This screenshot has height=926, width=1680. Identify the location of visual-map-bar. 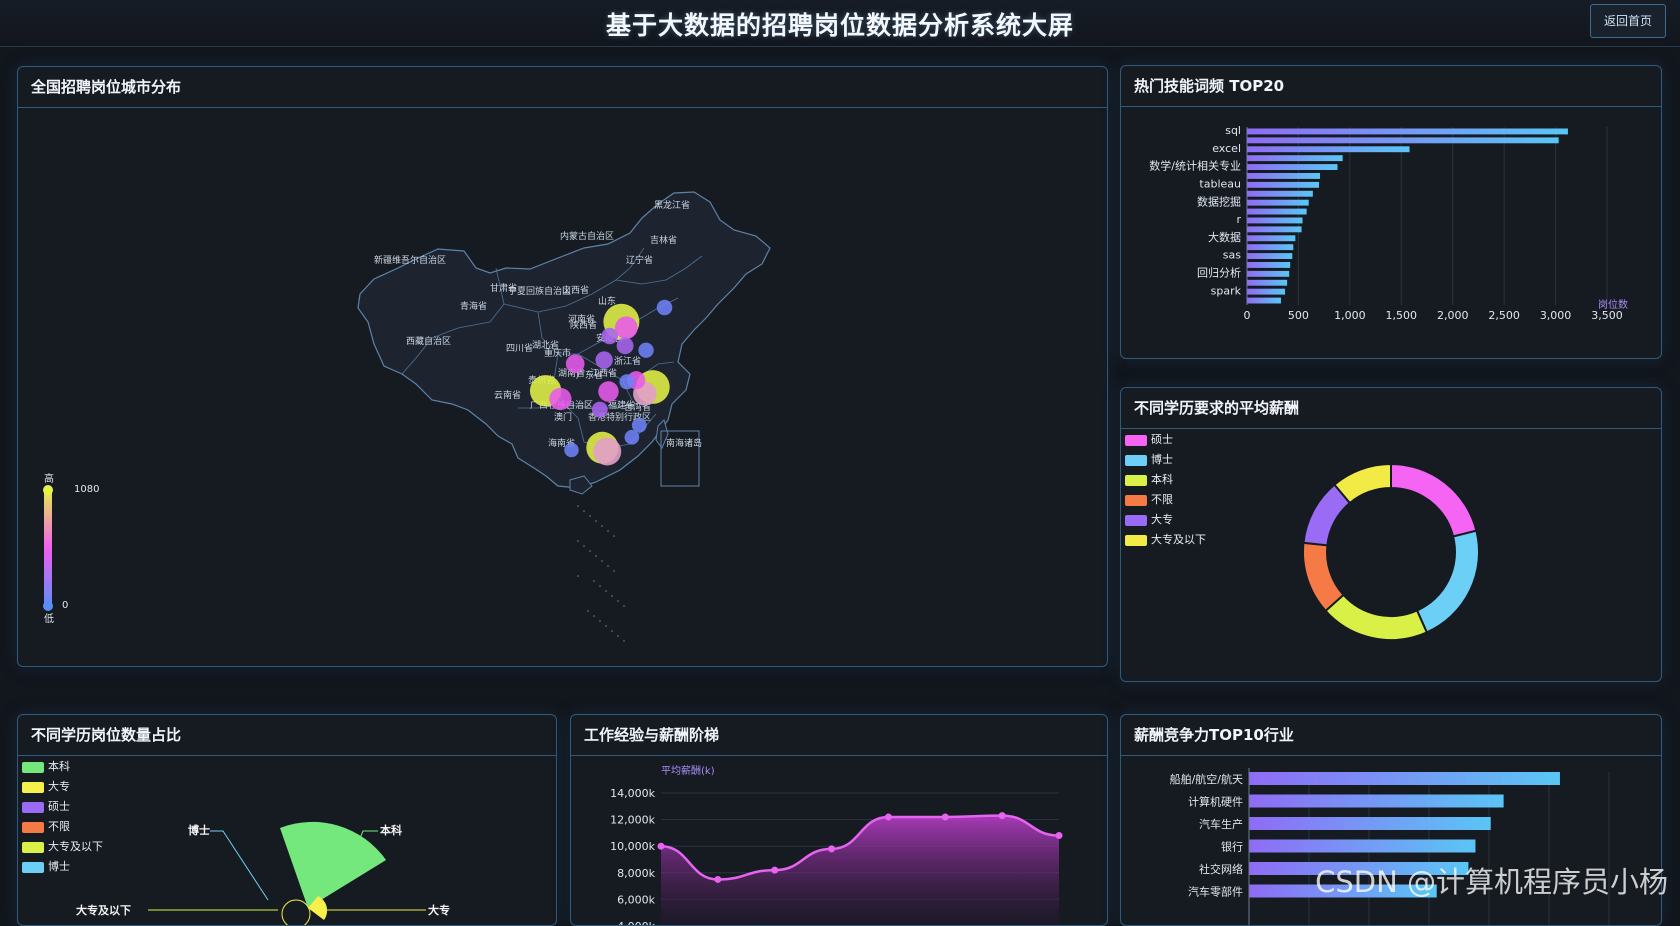
(48, 548).